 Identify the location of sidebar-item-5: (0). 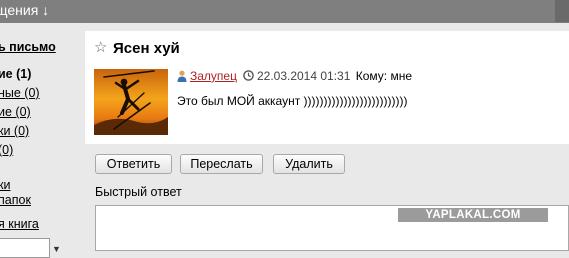
(6, 150).